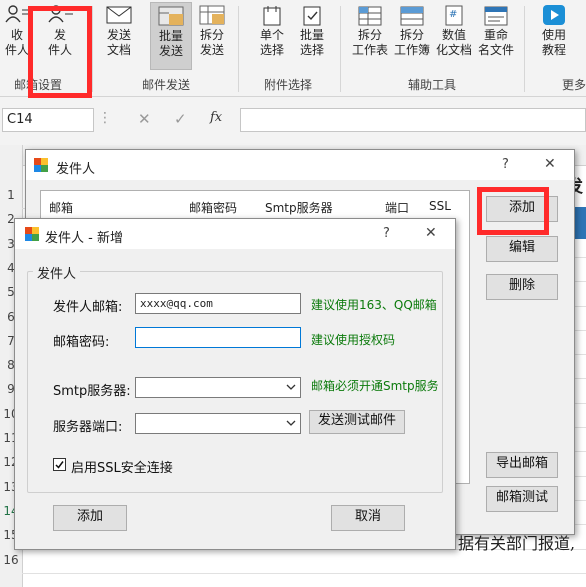  I want to click on port-select, so click(218, 423).